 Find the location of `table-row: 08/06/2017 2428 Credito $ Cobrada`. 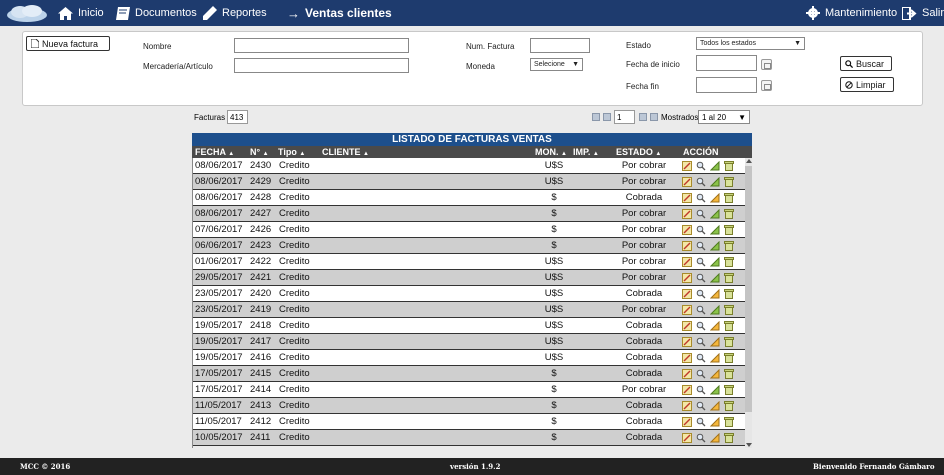

table-row: 08/06/2017 2428 Credito $ Cobrada is located at coordinates (469, 198).